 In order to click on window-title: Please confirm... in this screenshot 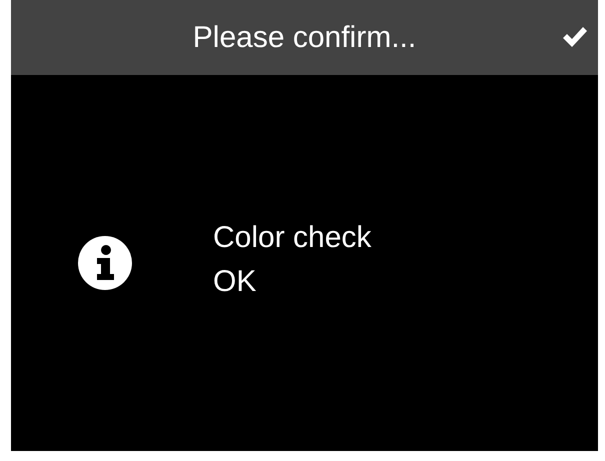, I will do `click(304, 37)`.